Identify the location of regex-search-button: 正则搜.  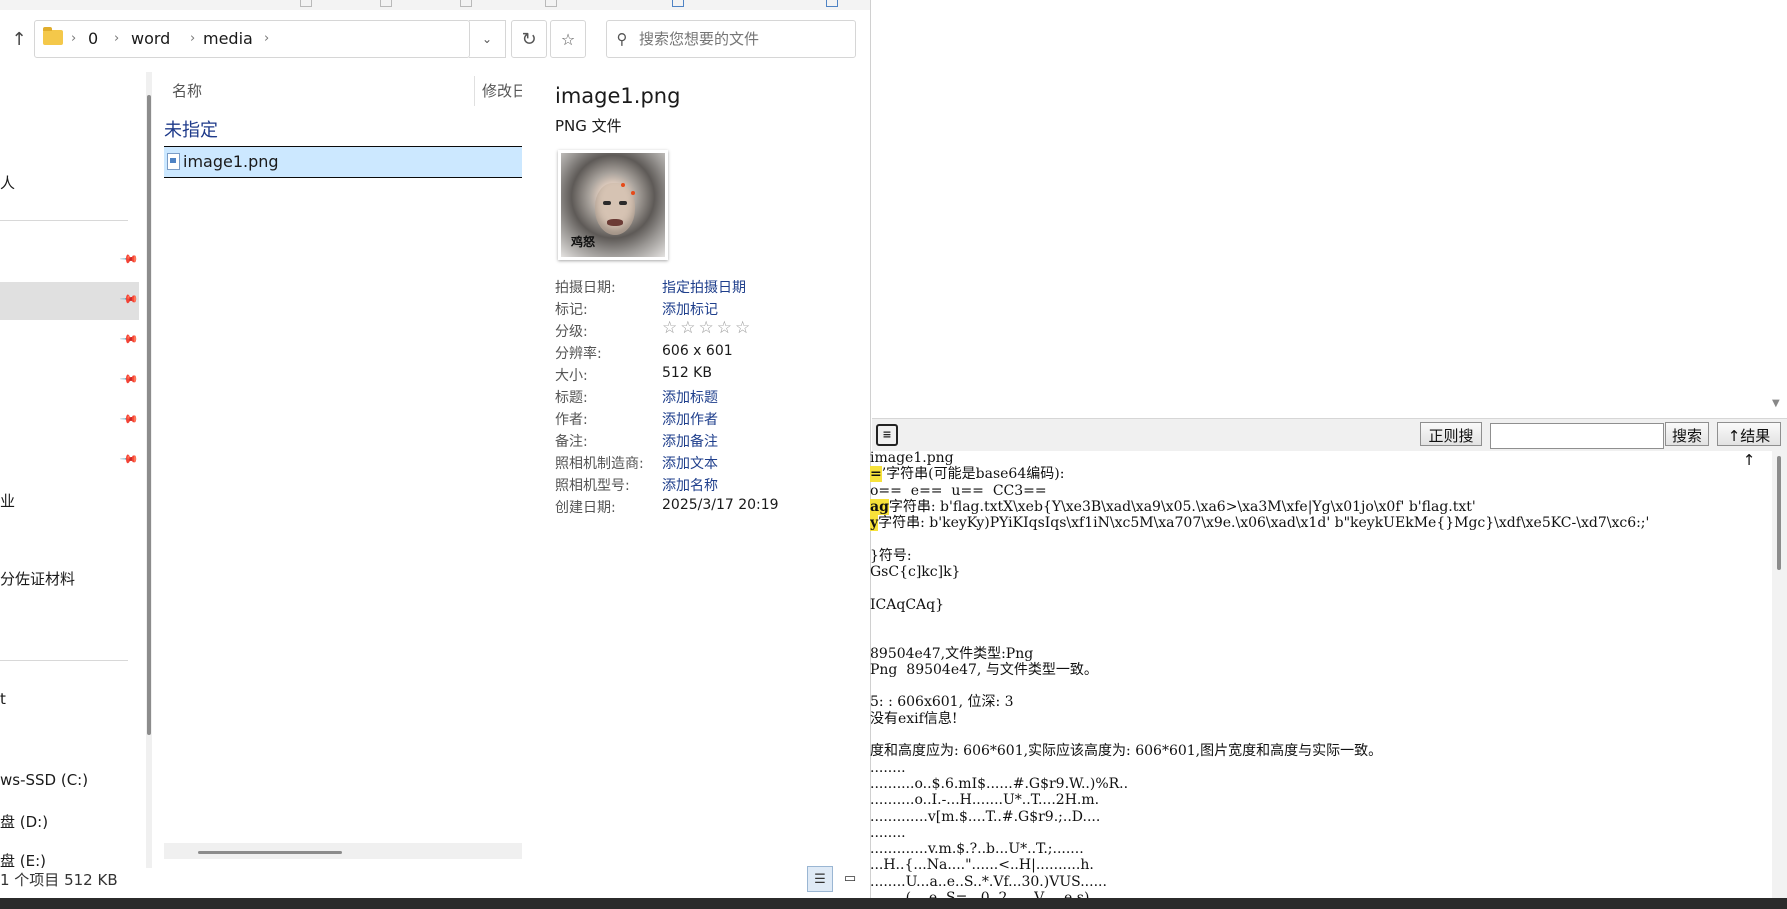
(1451, 434).